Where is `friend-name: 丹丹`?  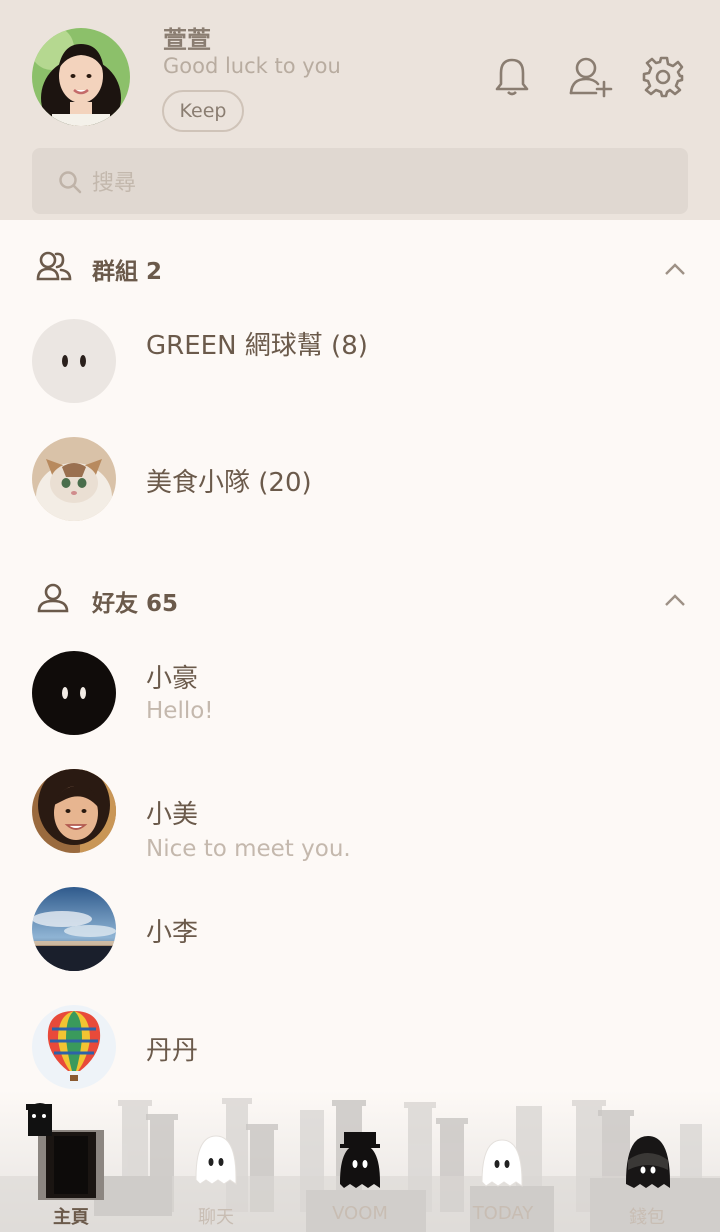 friend-name: 丹丹 is located at coordinates (172, 1048).